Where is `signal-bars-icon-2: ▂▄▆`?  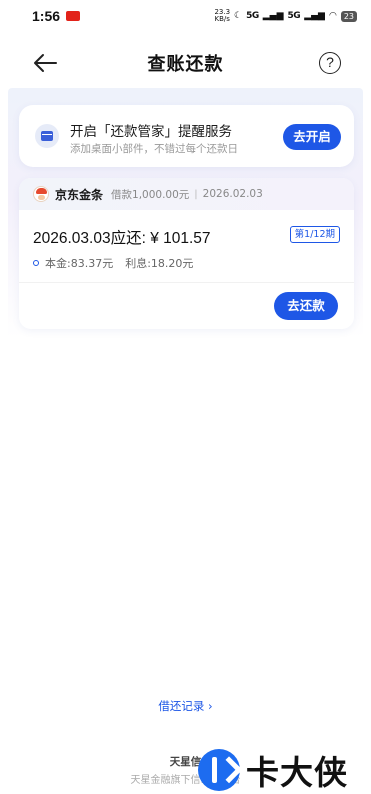
signal-bars-icon-2: ▂▄▆ is located at coordinates (314, 16).